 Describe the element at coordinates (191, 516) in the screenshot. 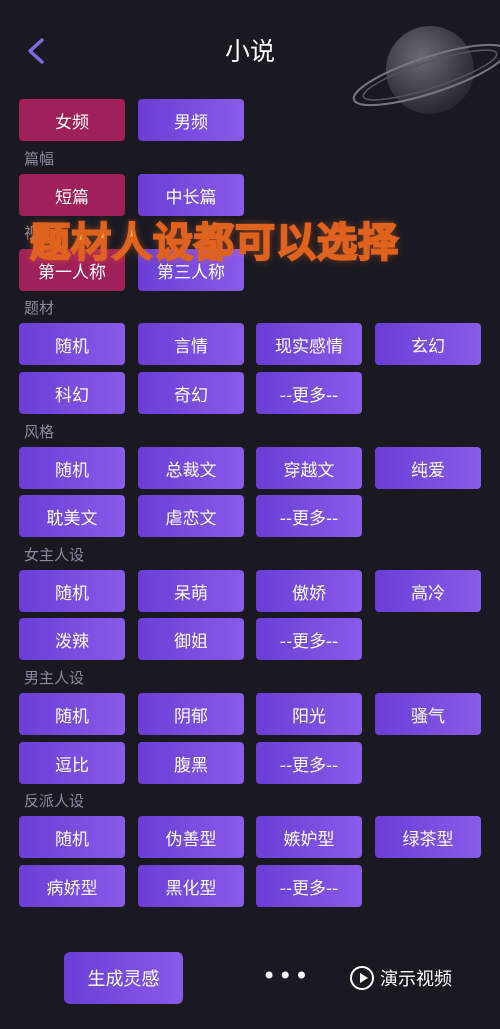

I see `chip-style-angst: 虐恋文` at that location.